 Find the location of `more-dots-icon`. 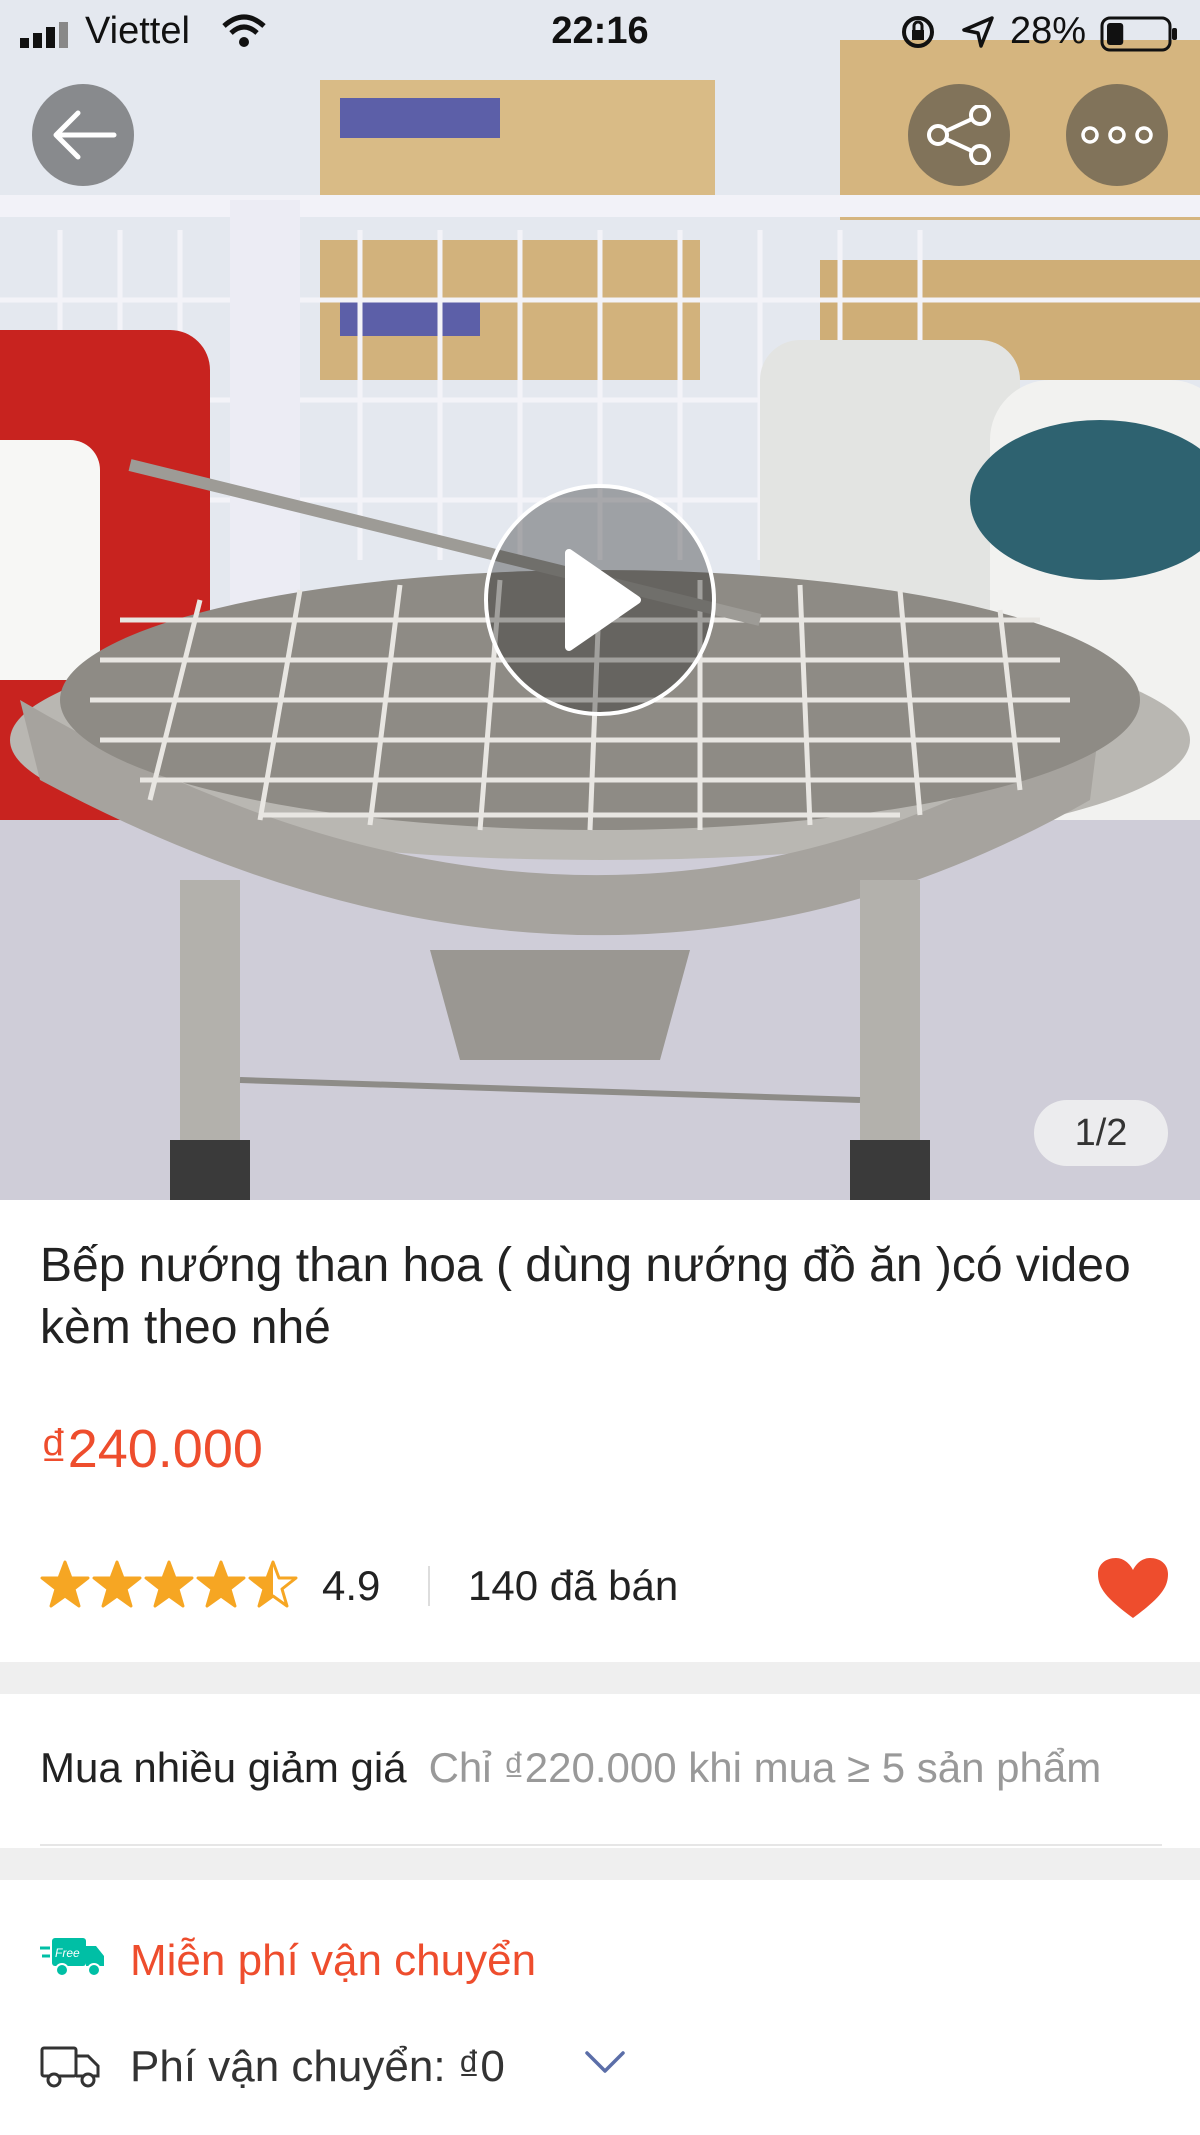

more-dots-icon is located at coordinates (1117, 135).